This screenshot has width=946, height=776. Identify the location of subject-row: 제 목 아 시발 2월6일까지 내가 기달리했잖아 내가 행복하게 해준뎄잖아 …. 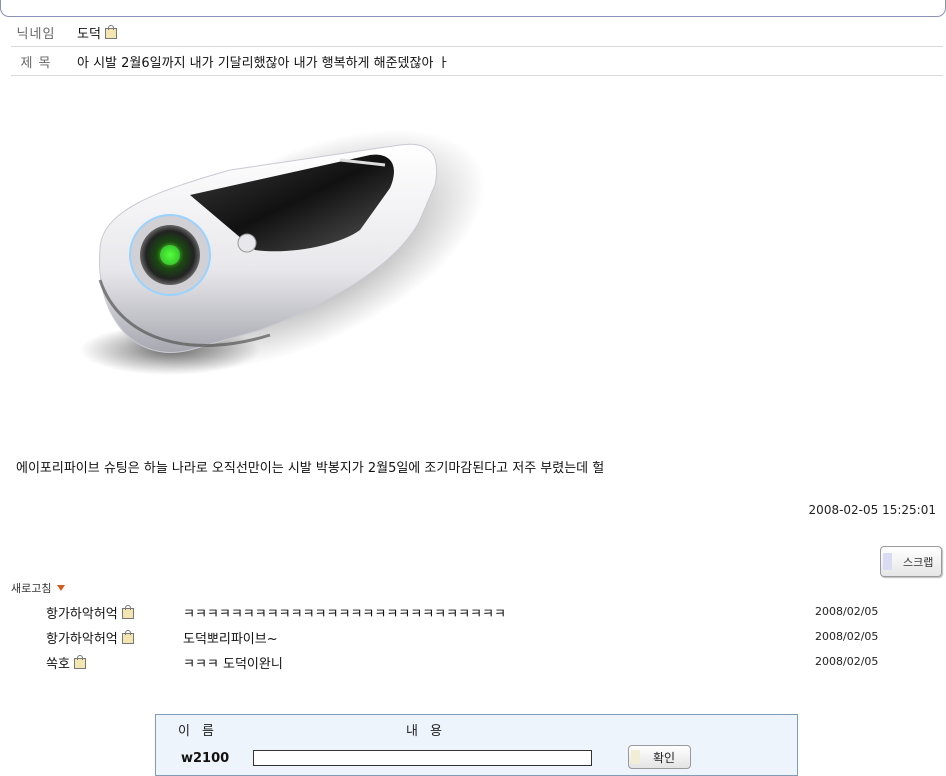
(477, 61).